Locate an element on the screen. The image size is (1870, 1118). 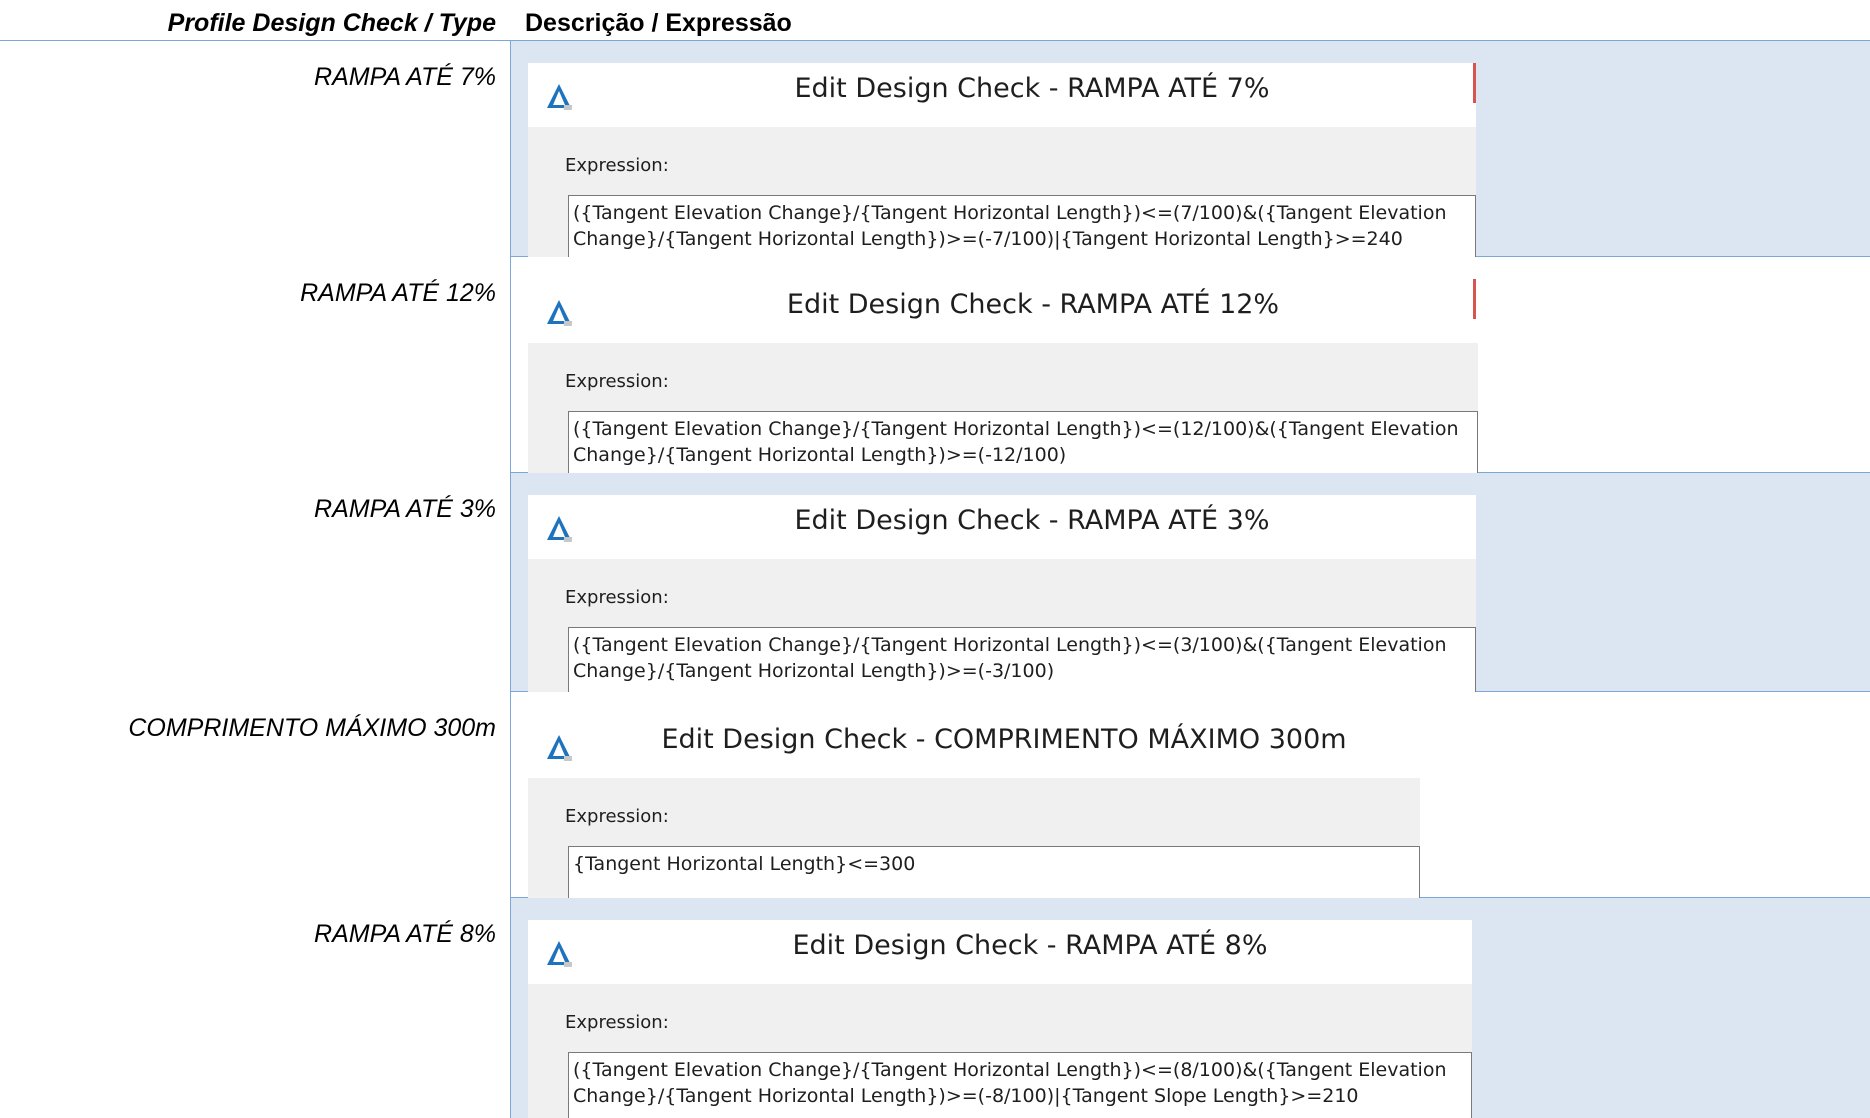
dialog-title: Edit Design Check - RAMPA ATÉ 8% is located at coordinates (1030, 945).